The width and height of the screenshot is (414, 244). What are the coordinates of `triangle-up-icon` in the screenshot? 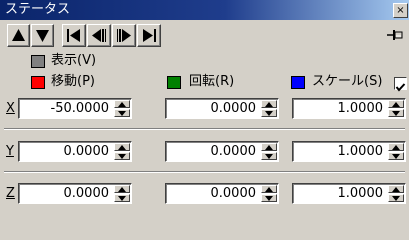 It's located at (18, 35).